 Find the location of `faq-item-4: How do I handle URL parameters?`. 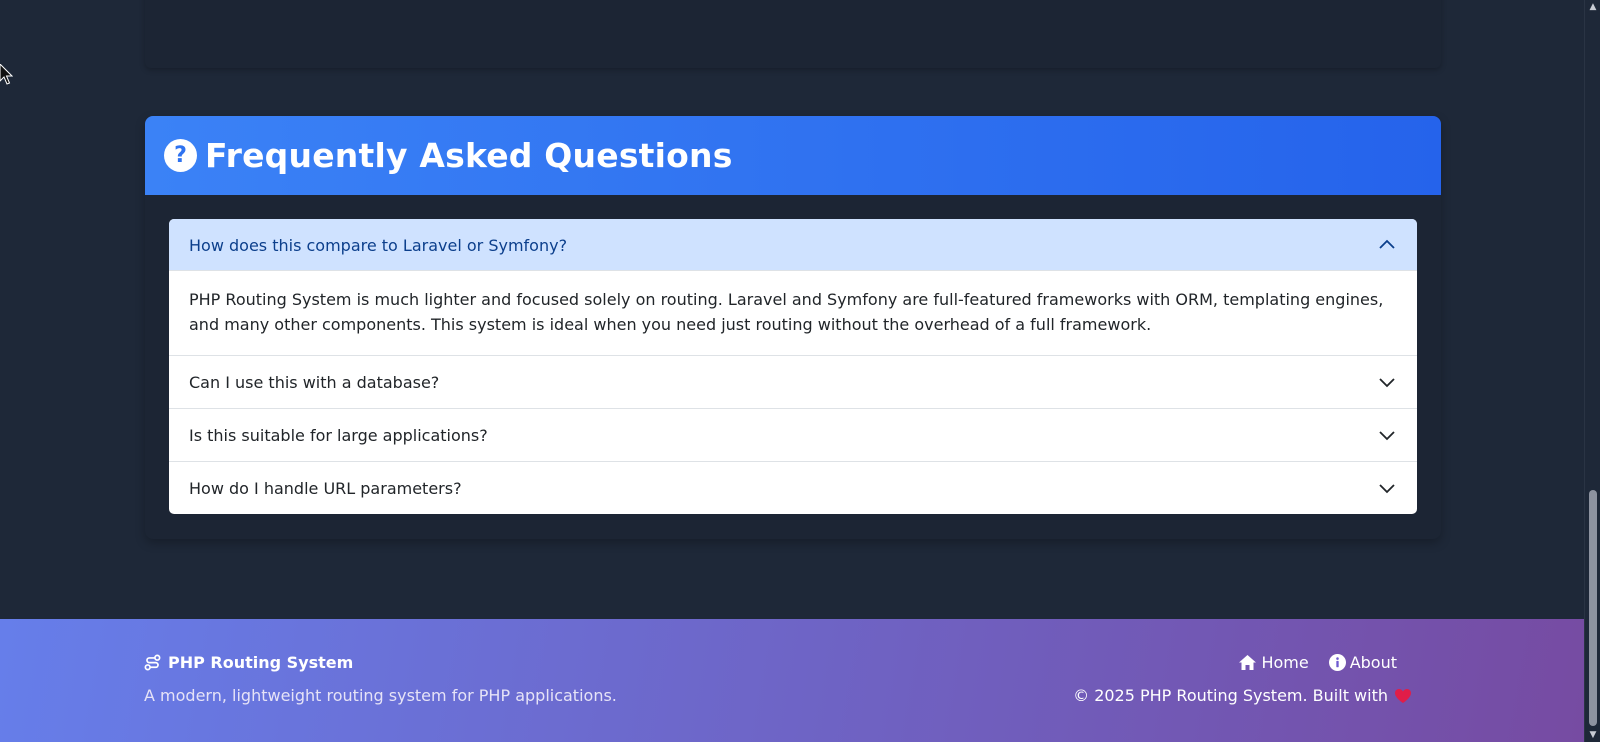

faq-item-4: How do I handle URL parameters? is located at coordinates (793, 488).